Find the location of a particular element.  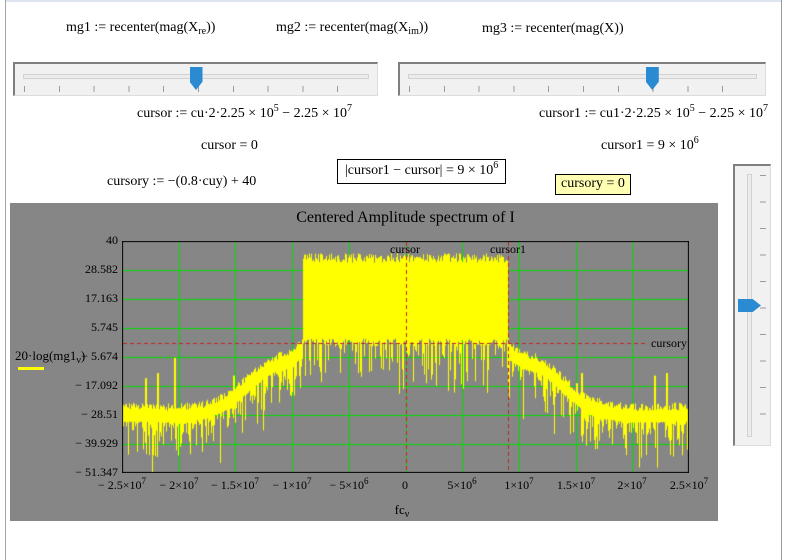

expression-cursor1-def: cursor1 := cu1·2·2.25 × 105 − 2.25 × 107 is located at coordinates (653, 112).